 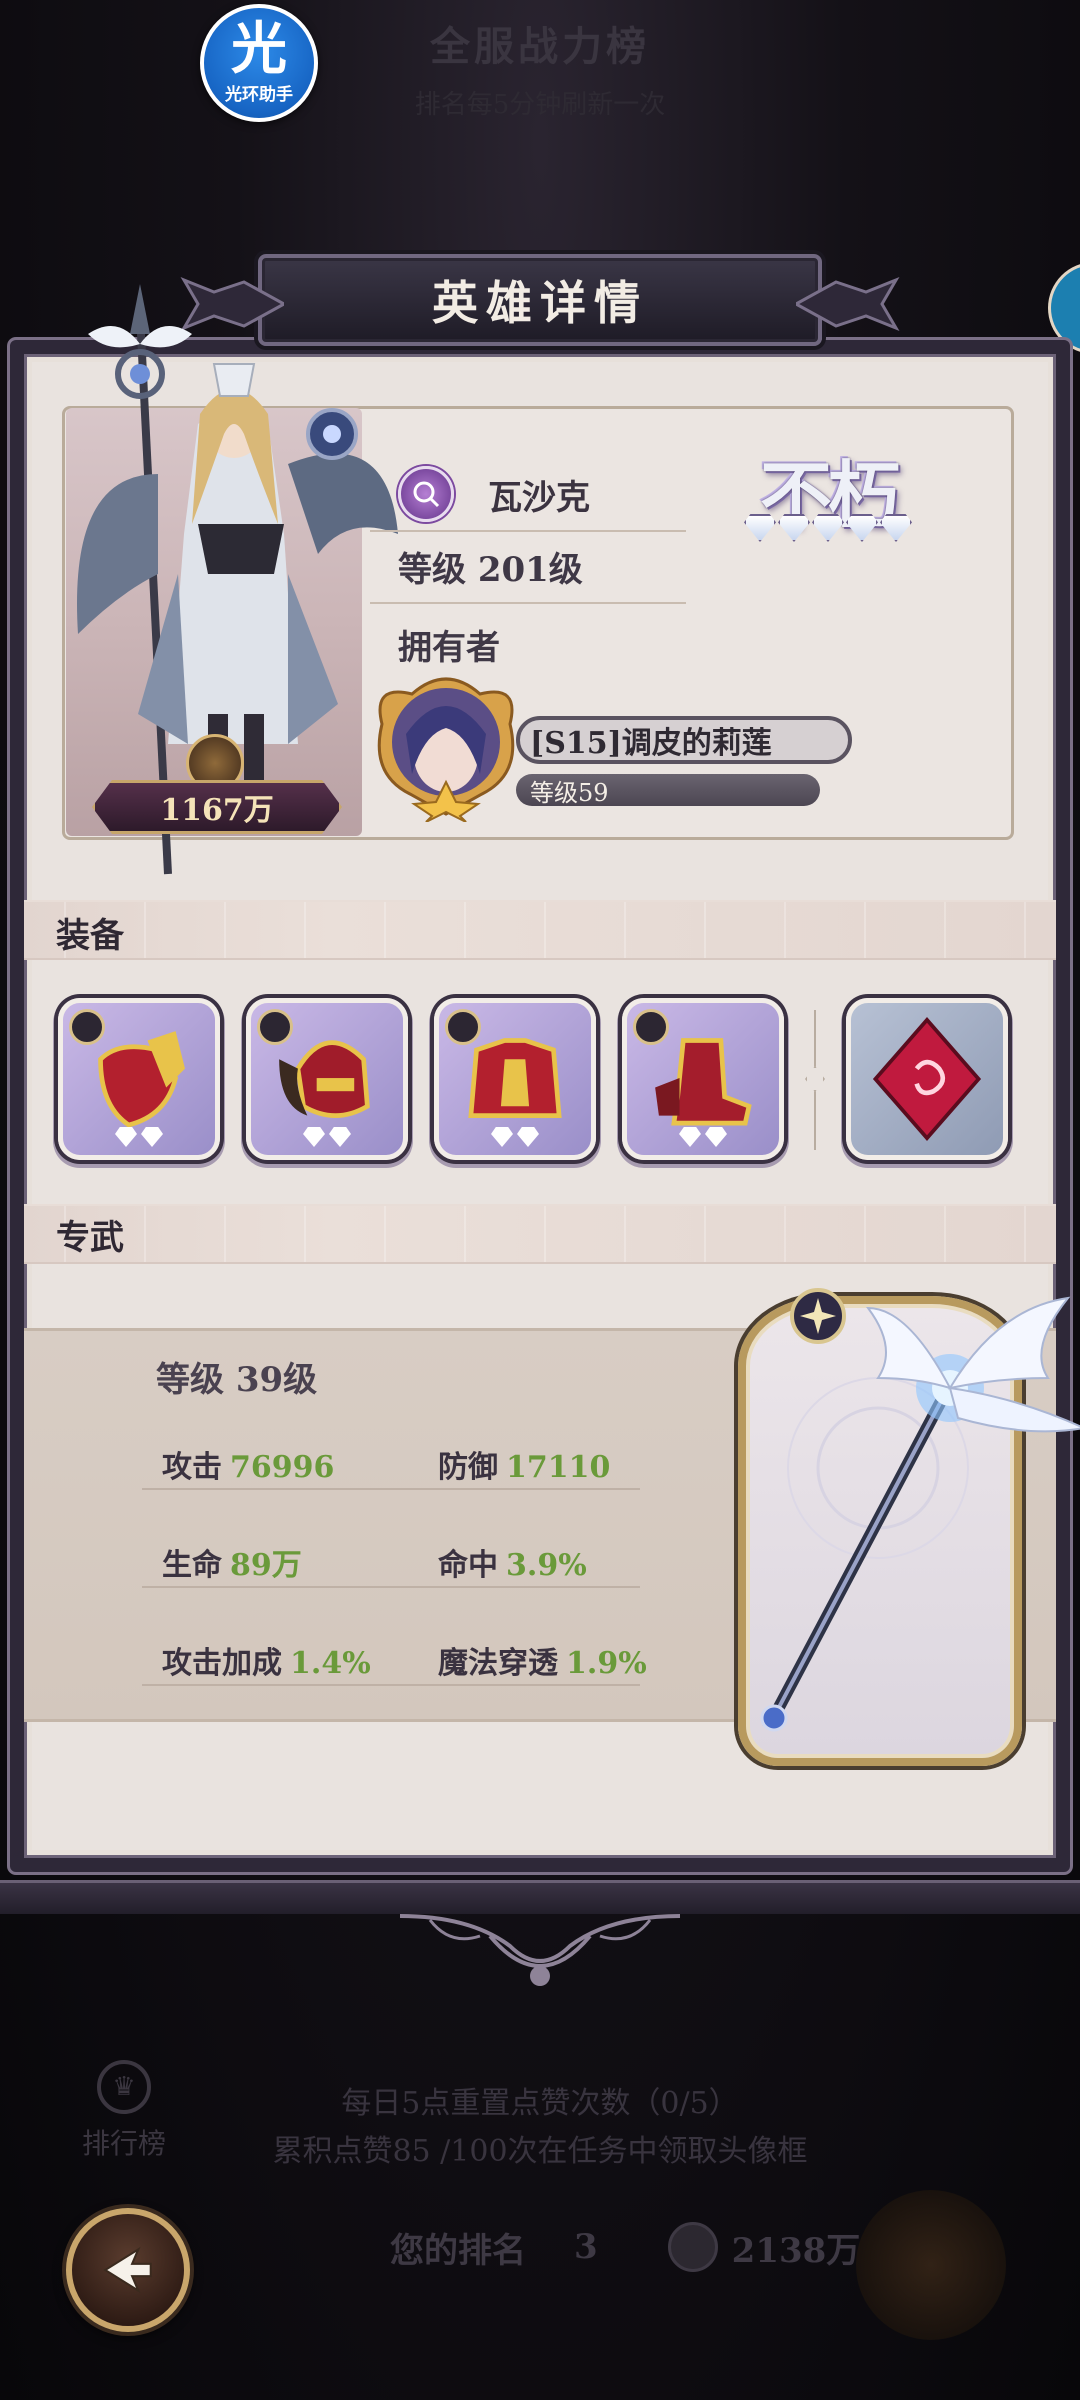 What do you see at coordinates (796, 2250) in the screenshot?
I see `your-power-value: 2138万` at bounding box center [796, 2250].